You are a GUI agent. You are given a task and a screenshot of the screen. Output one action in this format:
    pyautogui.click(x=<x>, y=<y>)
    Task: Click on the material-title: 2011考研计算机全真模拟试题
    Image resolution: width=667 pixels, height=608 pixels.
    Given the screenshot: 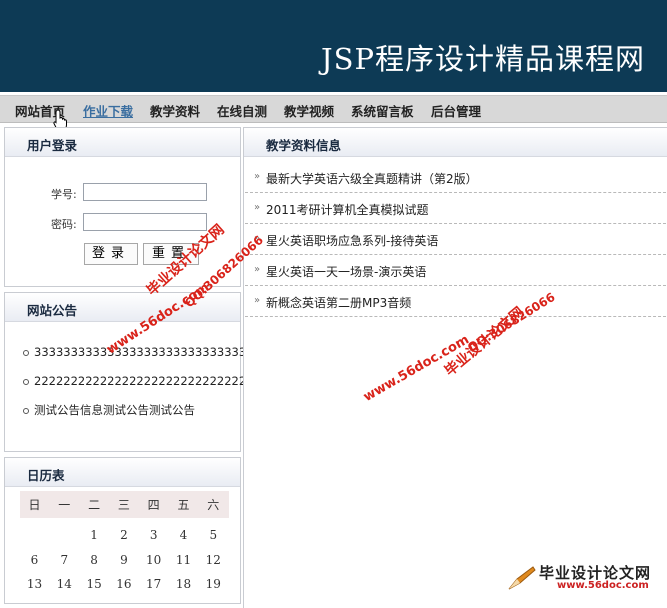 What is the action you would take?
    pyautogui.click(x=347, y=210)
    